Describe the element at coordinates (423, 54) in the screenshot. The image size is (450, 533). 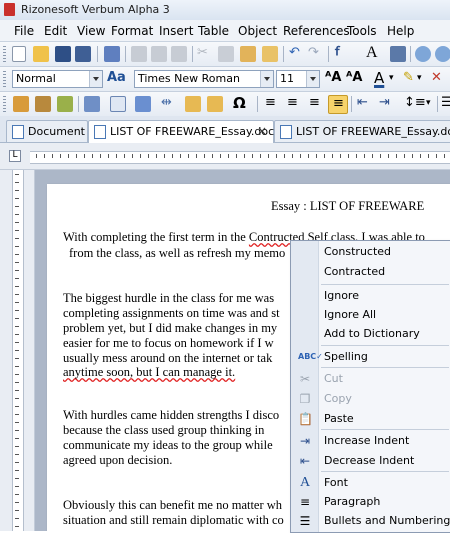
I see `zoom-in-icon` at that location.